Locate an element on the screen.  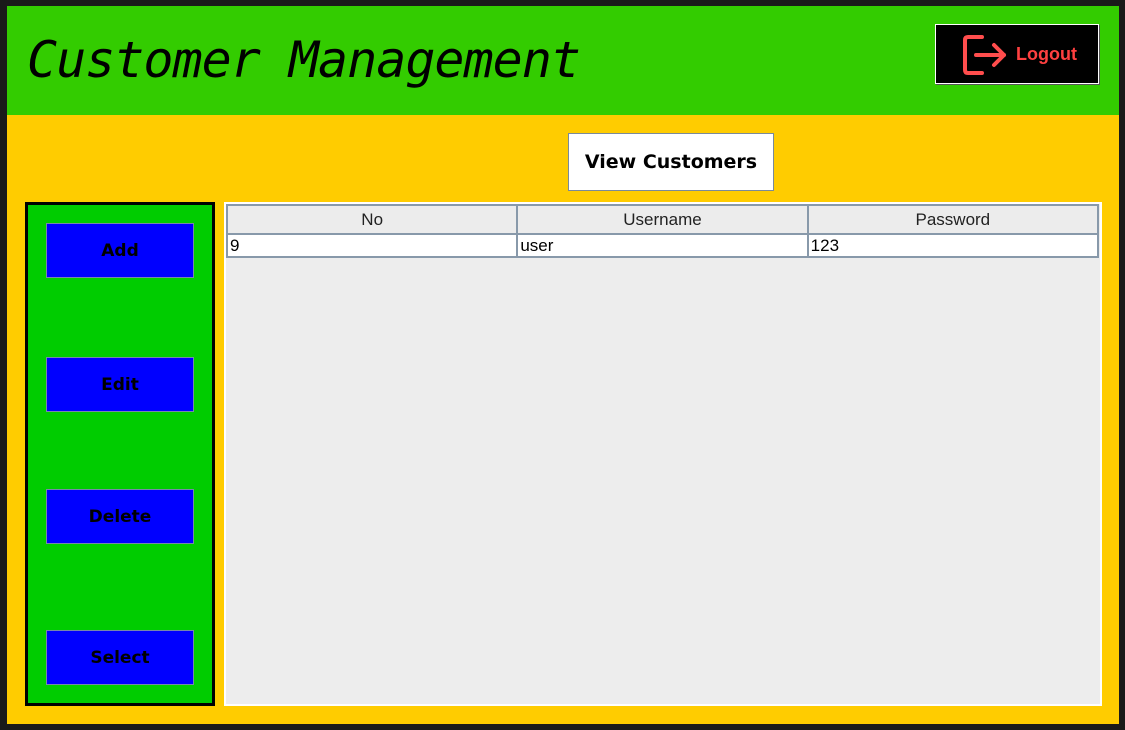
cell-no: 9 is located at coordinates (372, 245).